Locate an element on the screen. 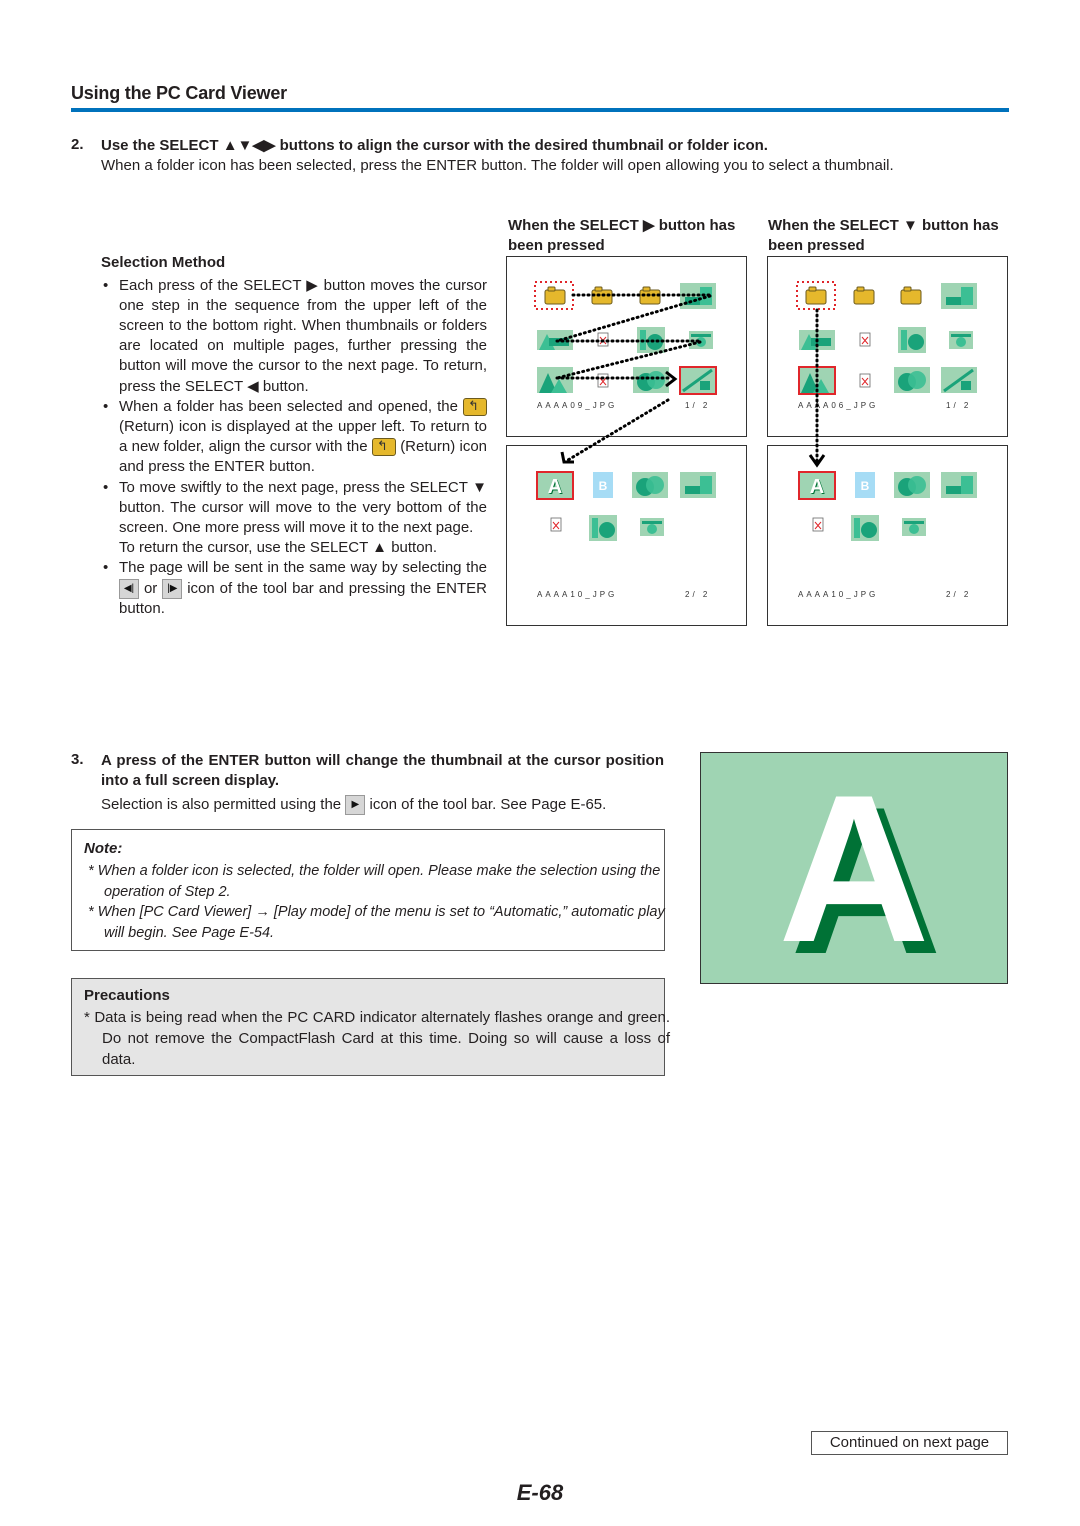  precautions-title: Precautions is located at coordinates (127, 995).